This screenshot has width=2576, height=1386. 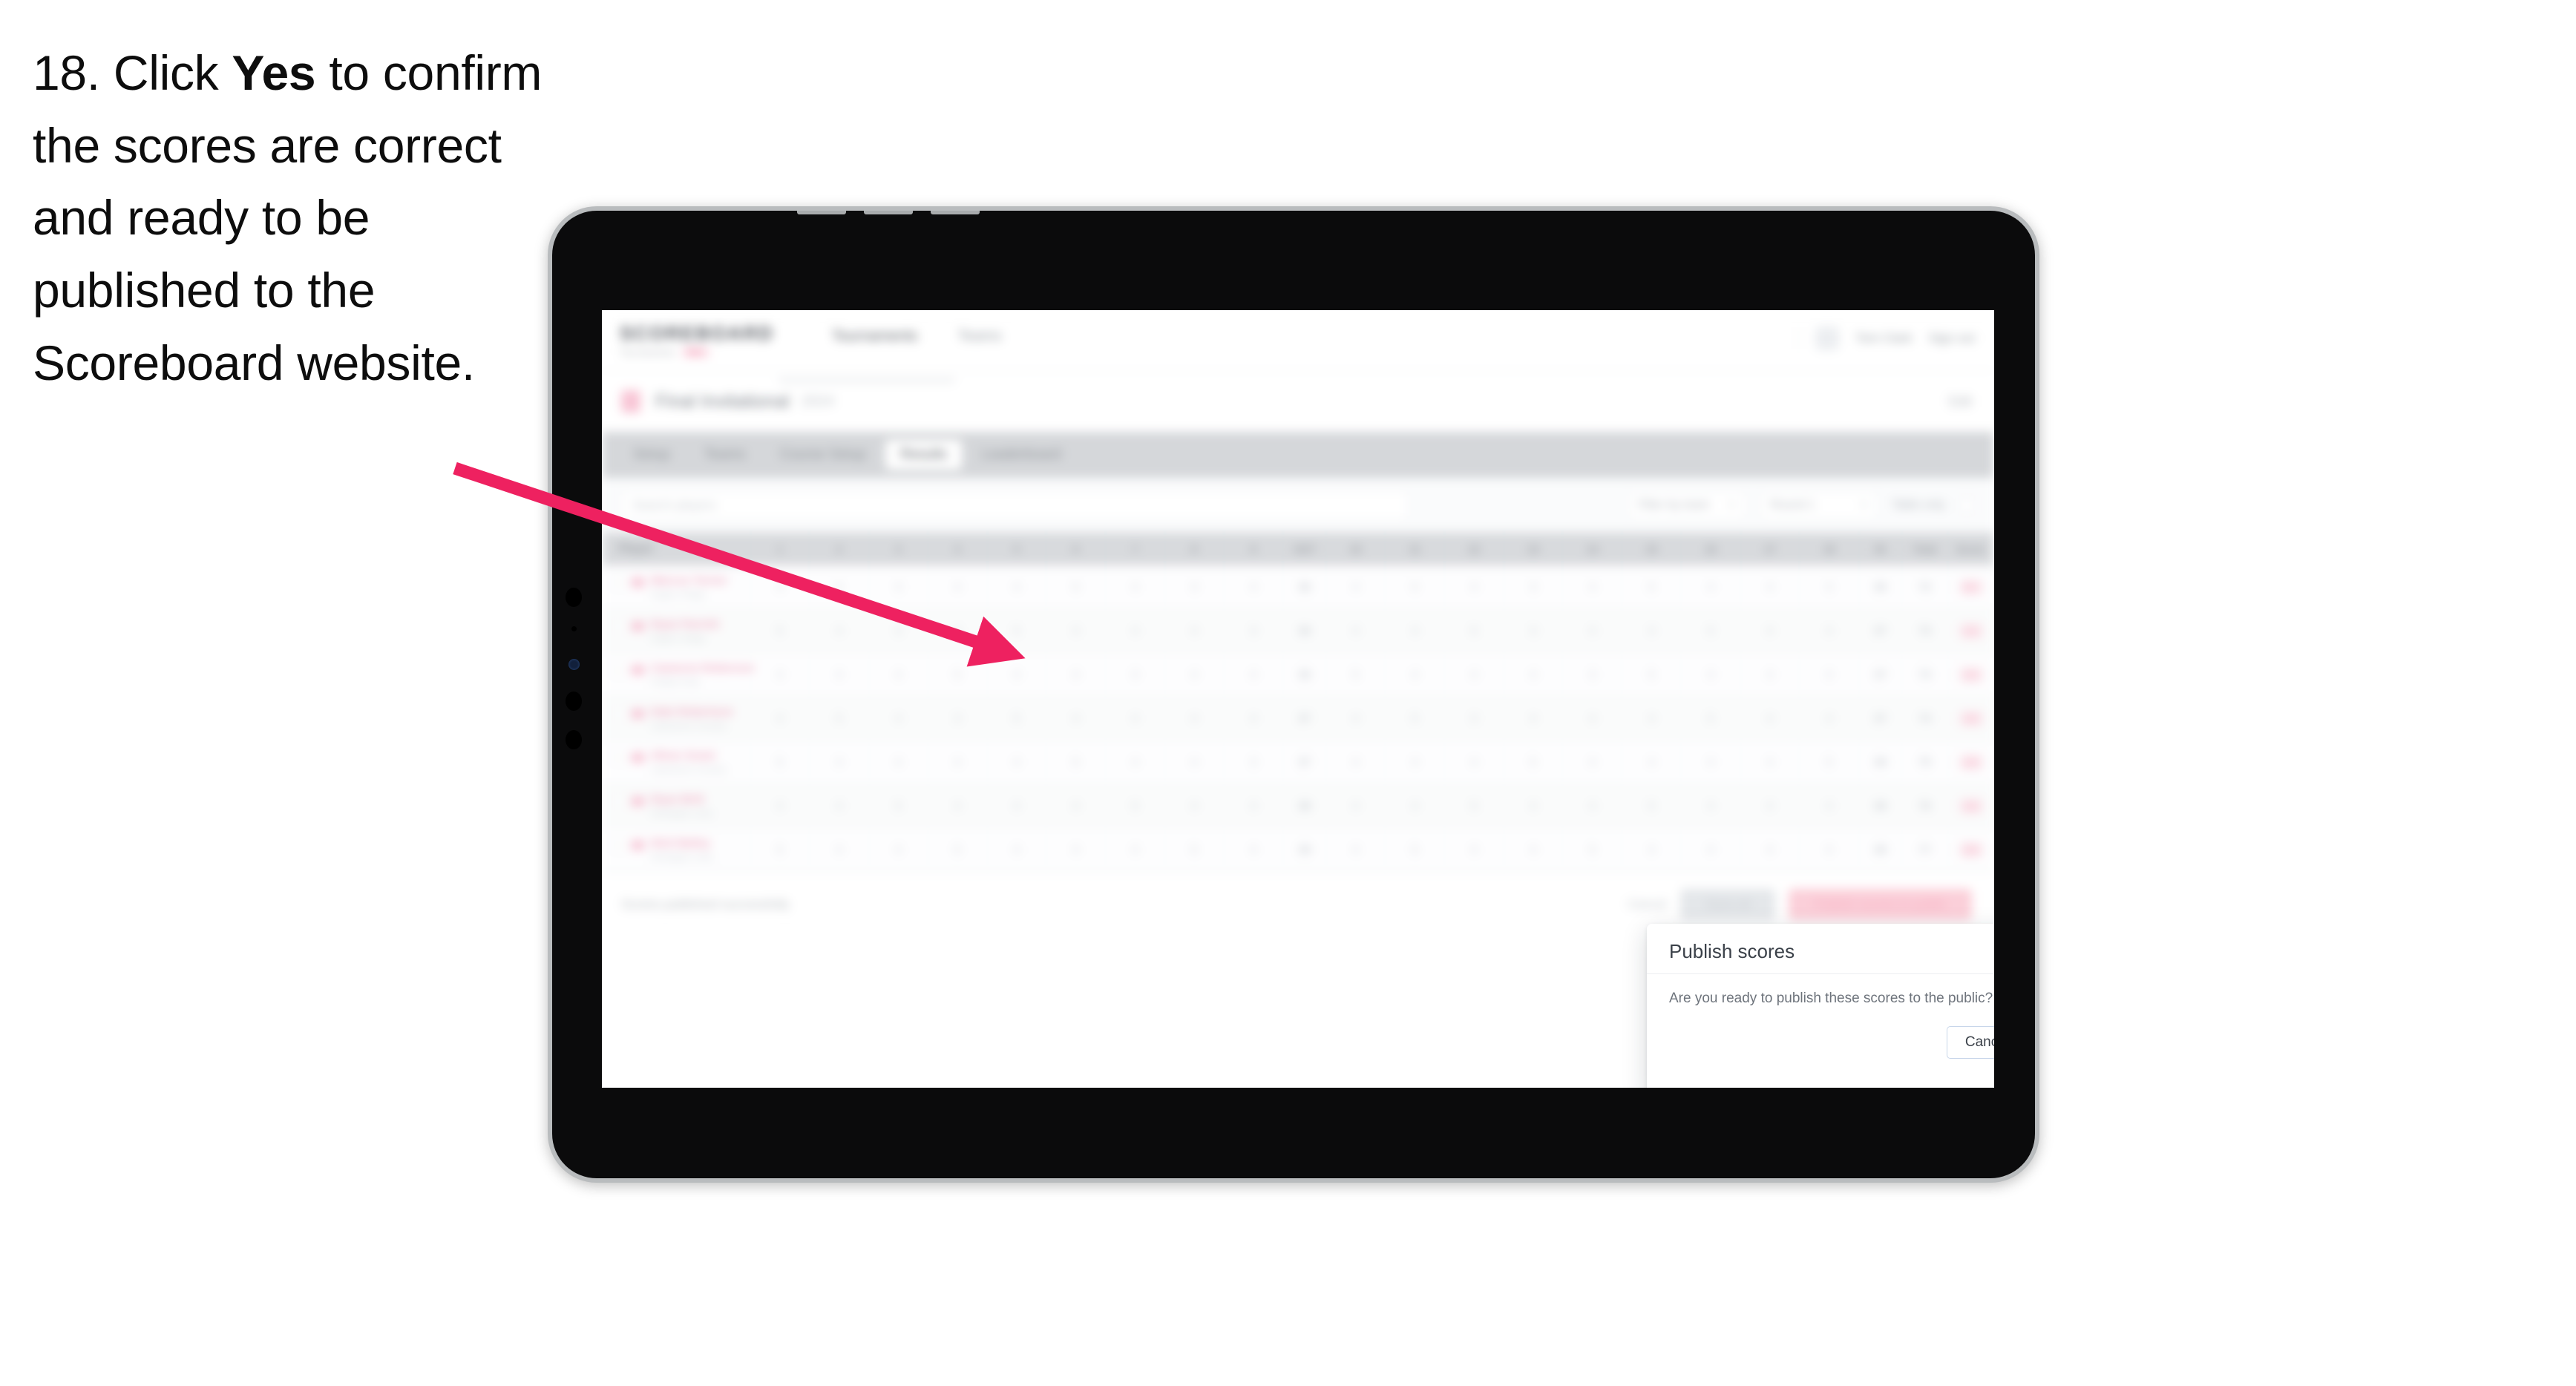 I want to click on table-col-hole-11: 11, so click(x=1415, y=549).